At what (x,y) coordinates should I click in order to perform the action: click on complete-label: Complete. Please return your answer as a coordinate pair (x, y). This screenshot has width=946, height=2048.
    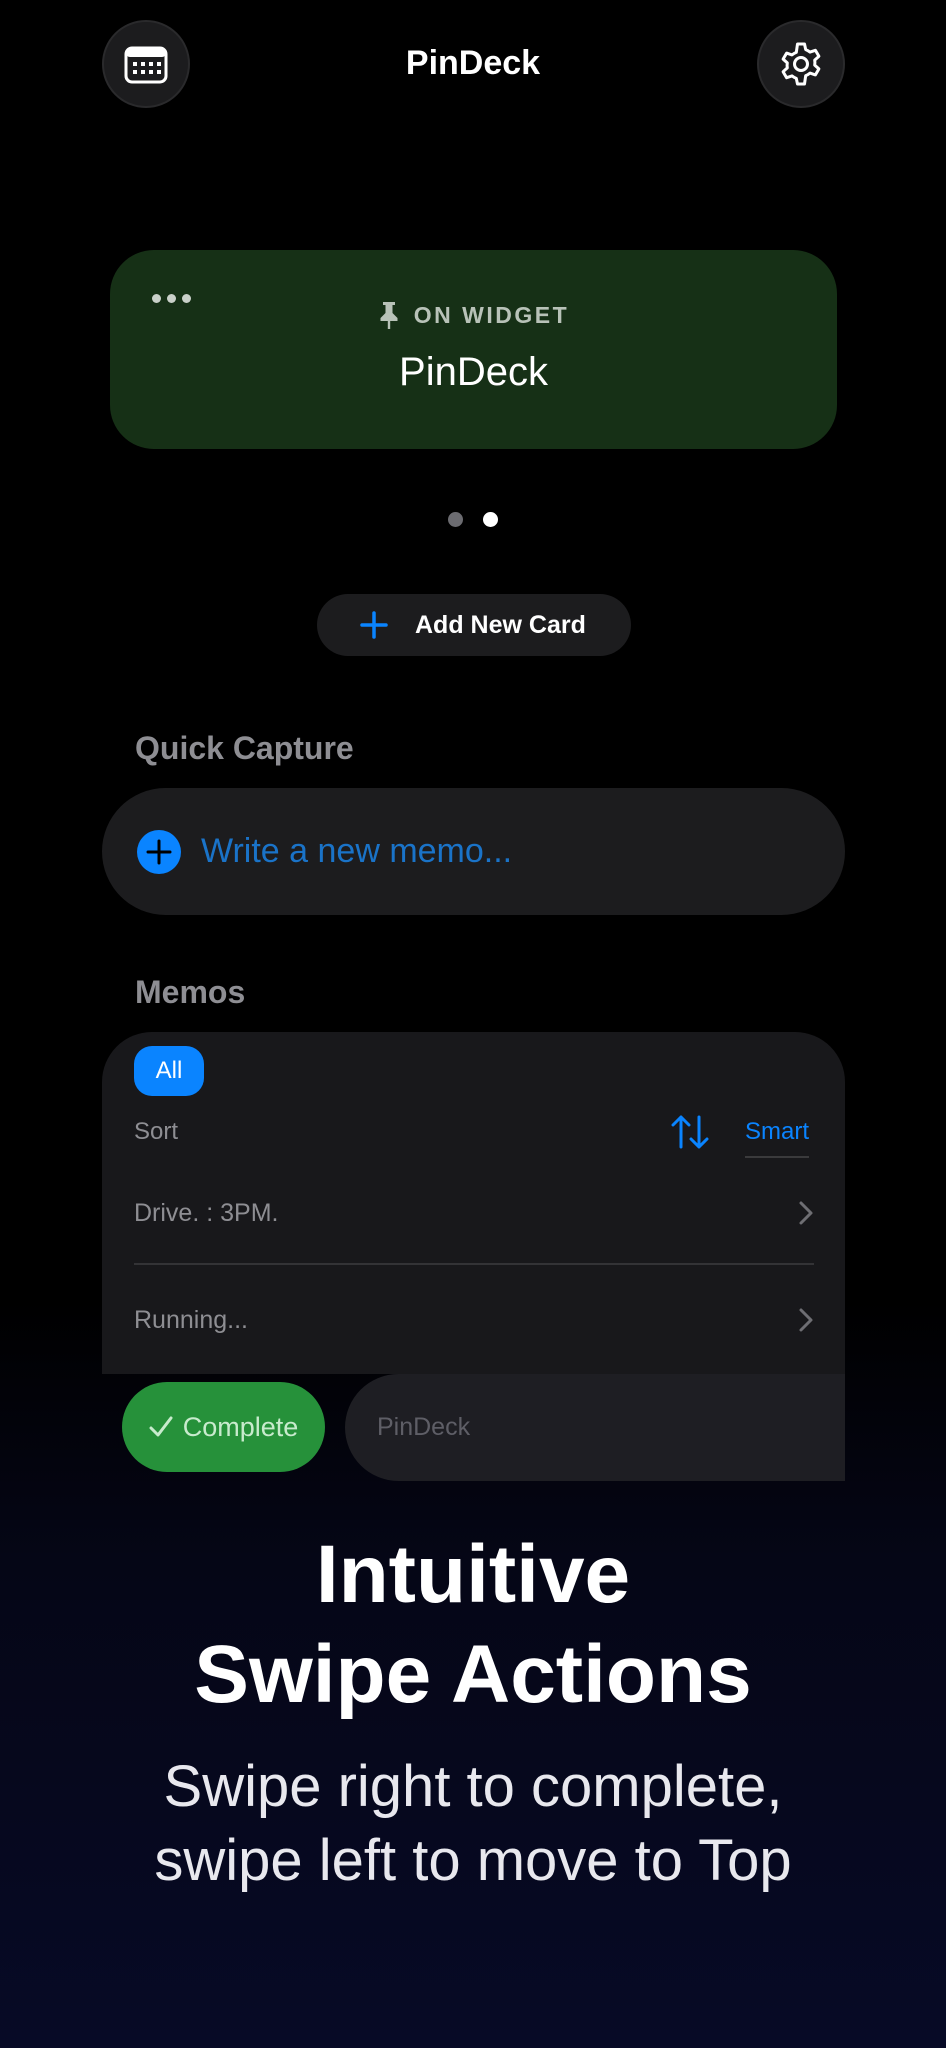
    Looking at the image, I should click on (240, 1426).